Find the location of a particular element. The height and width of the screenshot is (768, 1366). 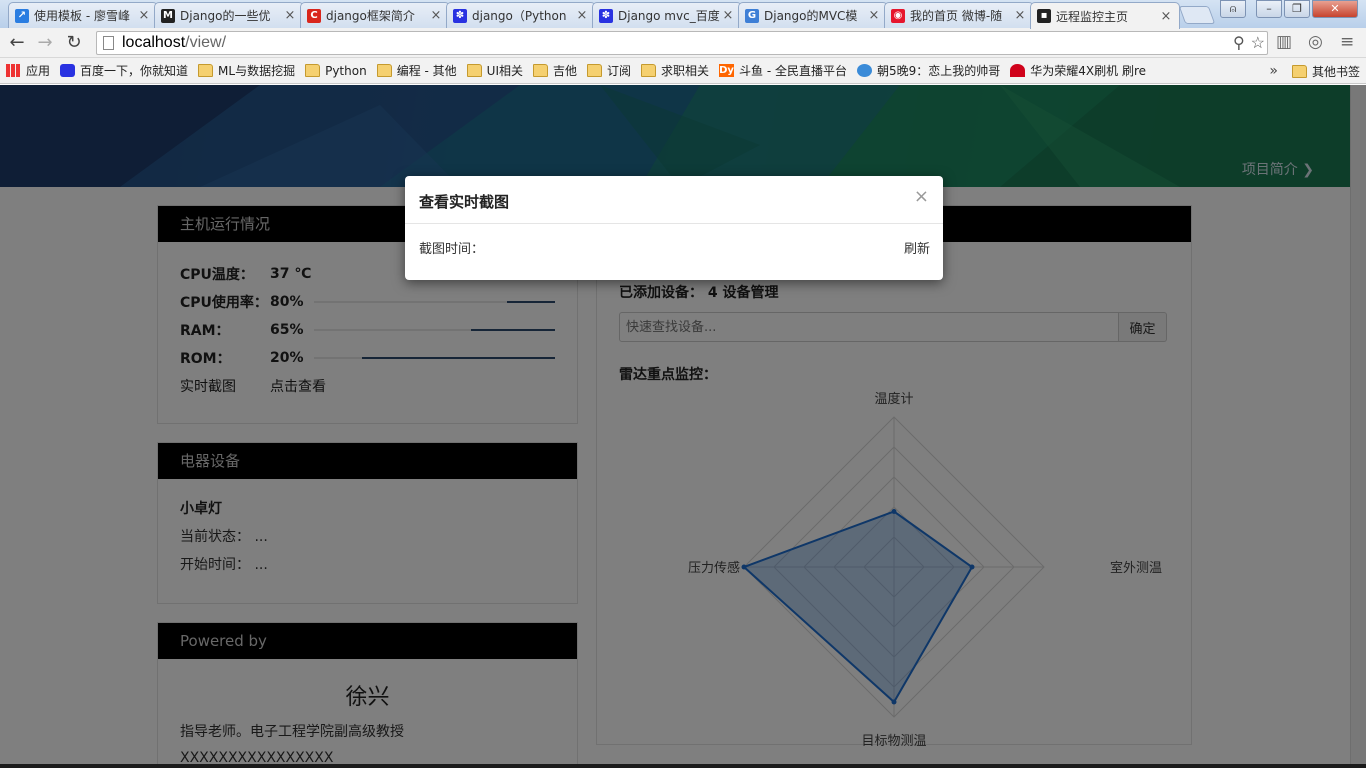

browser-toolbar: ← → ↻ localhost/view/ ⚲ ☆ ▥ ◎ ≡ is located at coordinates (683, 43).